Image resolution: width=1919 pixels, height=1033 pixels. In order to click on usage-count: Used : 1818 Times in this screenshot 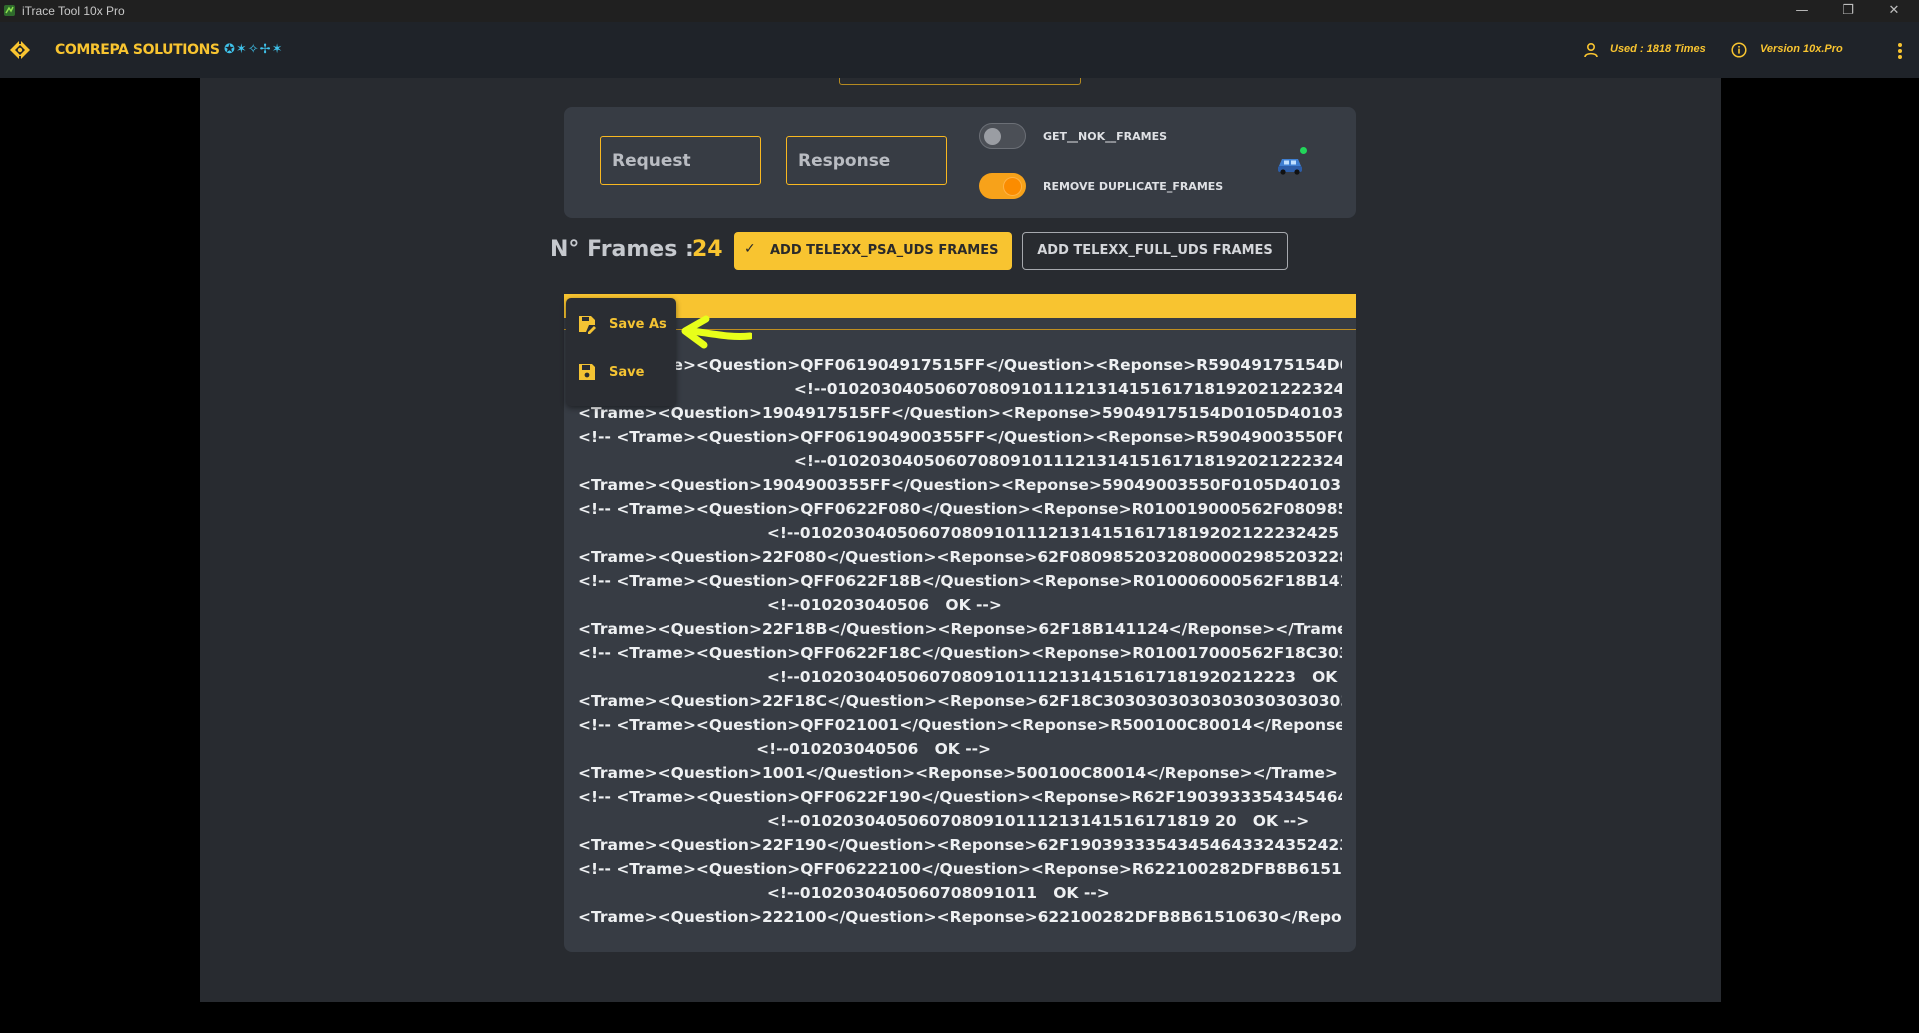, I will do `click(1658, 49)`.